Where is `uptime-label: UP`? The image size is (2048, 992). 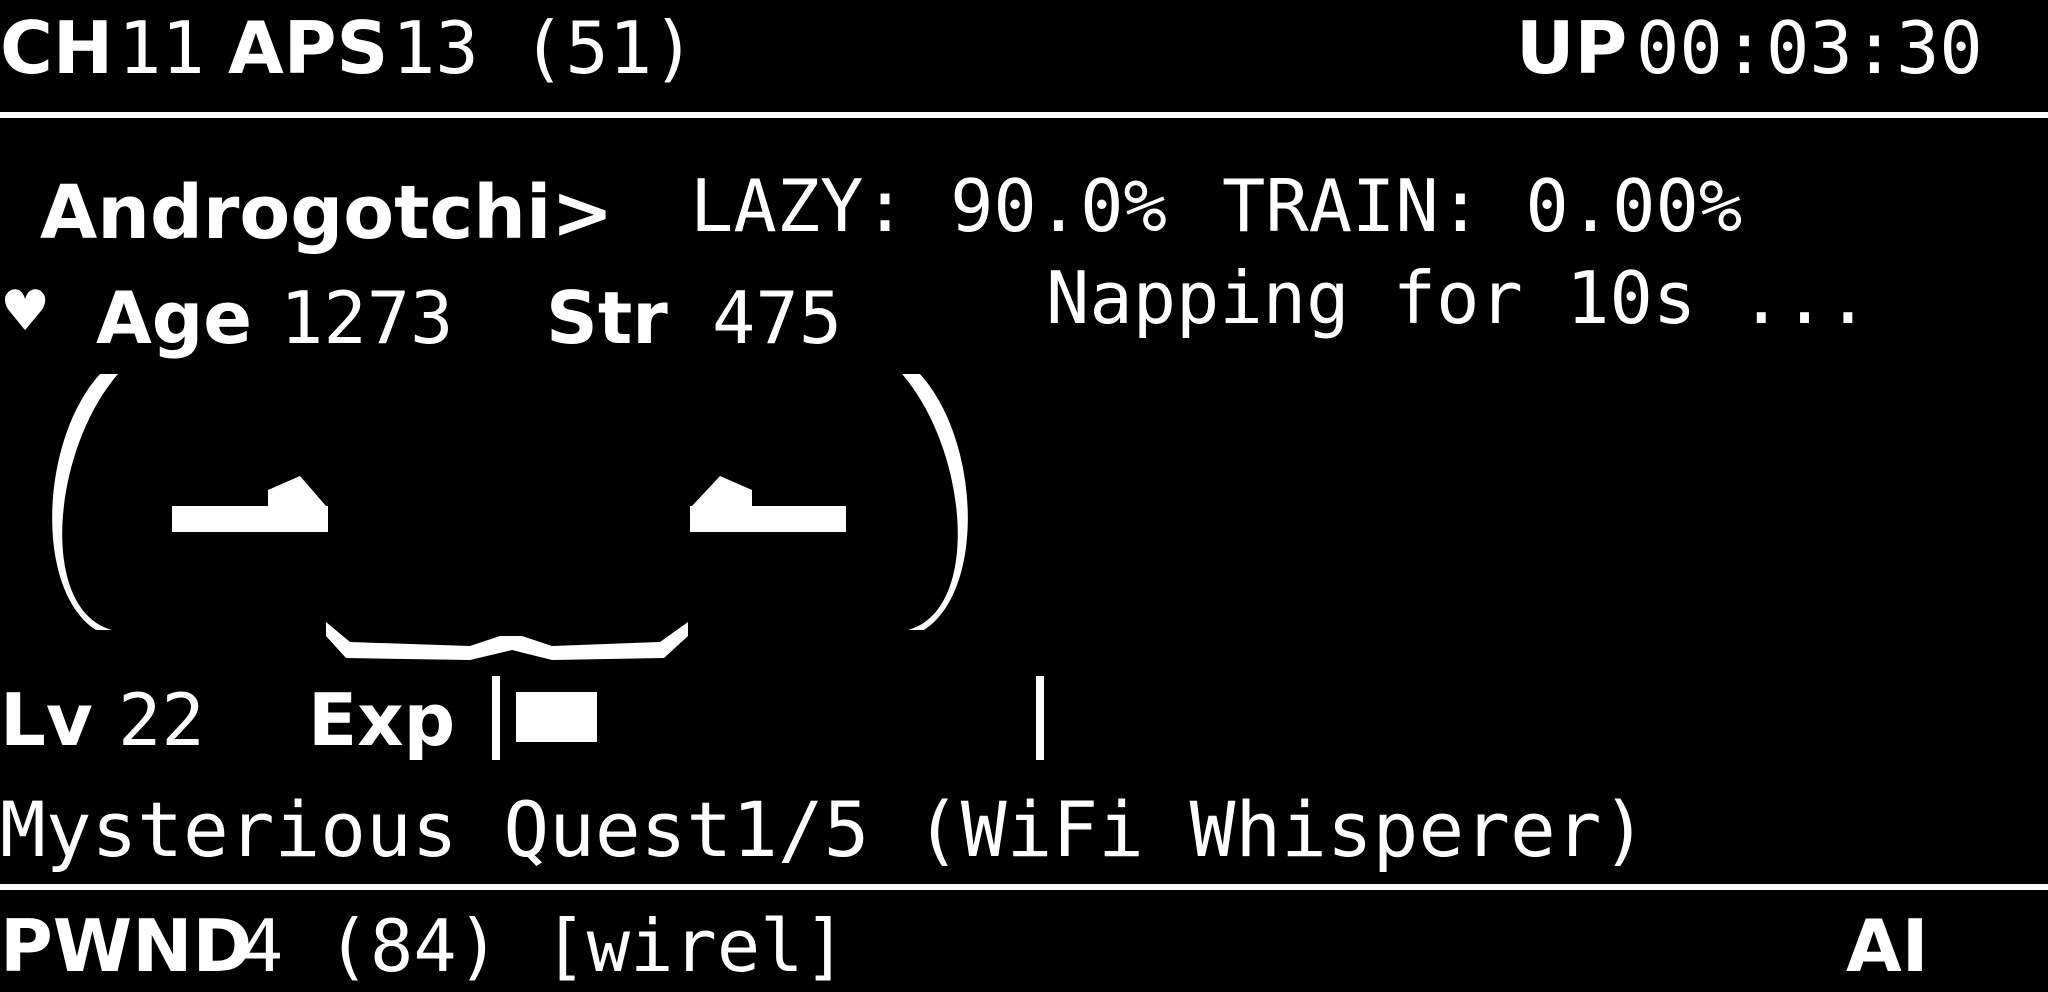
uptime-label: UP is located at coordinates (1572, 48).